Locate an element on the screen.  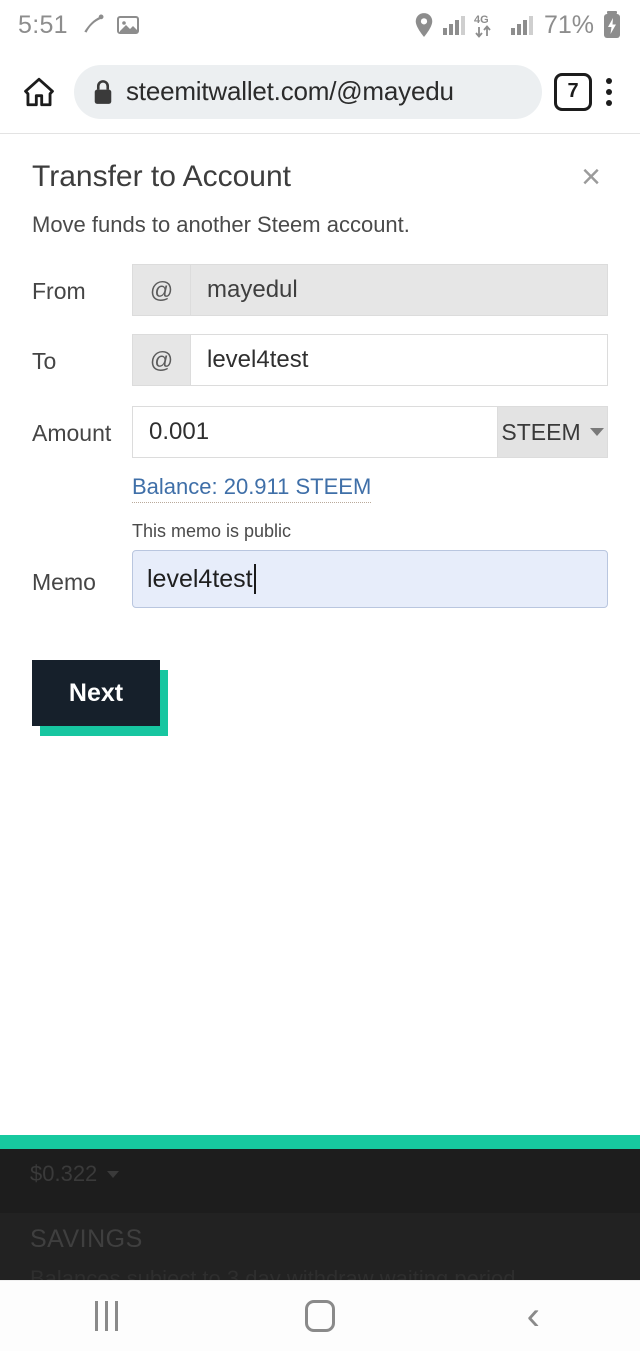
browser-toolbar: steemitwallet.com/@mayedu 7 is located at coordinates (320, 92).